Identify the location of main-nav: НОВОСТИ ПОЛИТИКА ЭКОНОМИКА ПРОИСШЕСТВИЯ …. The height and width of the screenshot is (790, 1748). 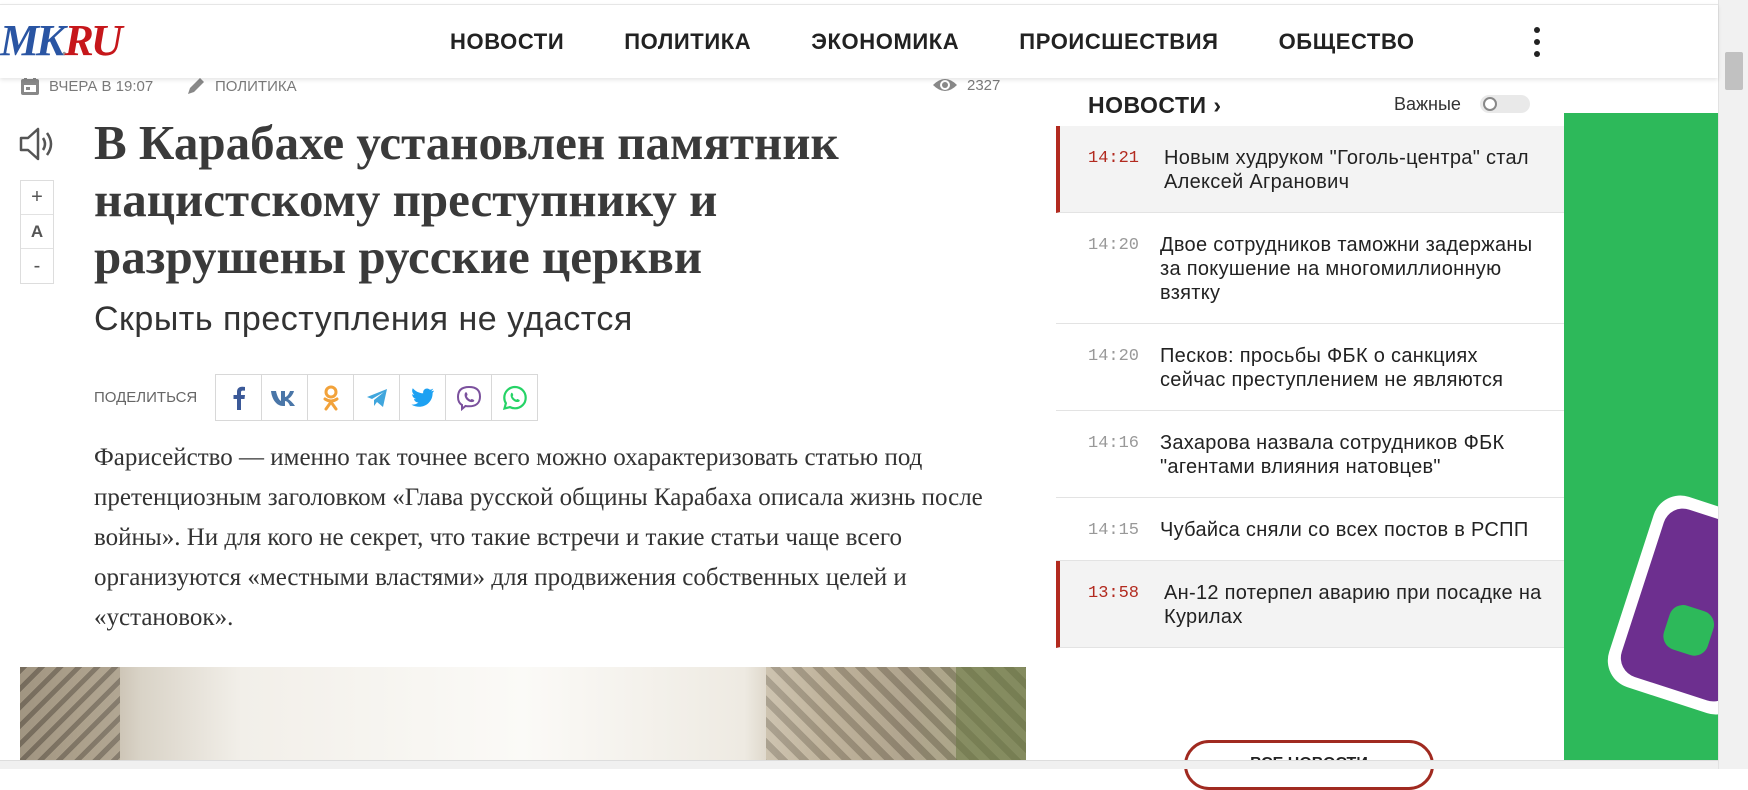
(962, 42).